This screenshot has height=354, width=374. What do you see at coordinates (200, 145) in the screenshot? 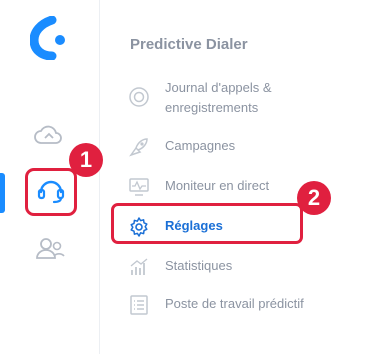
I see `menu-item-label: Campagnes` at bounding box center [200, 145].